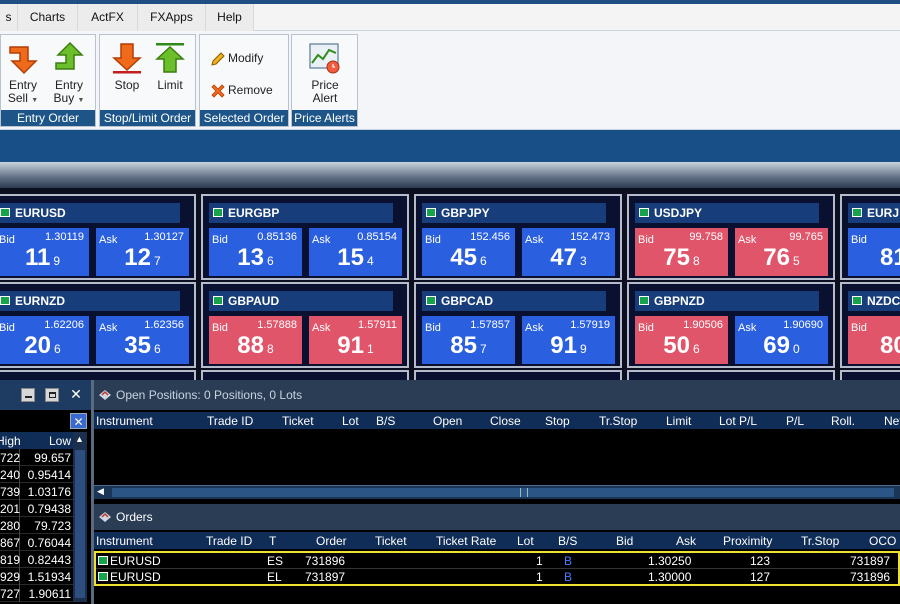  What do you see at coordinates (36, 559) in the screenshot?
I see `table-row: 819 0.82443` at bounding box center [36, 559].